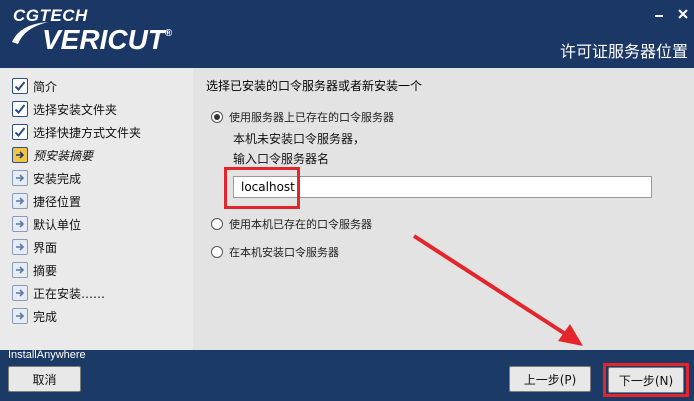 This screenshot has height=401, width=694. Describe the element at coordinates (57, 178) in the screenshot. I see `step-label: 安装完成` at that location.